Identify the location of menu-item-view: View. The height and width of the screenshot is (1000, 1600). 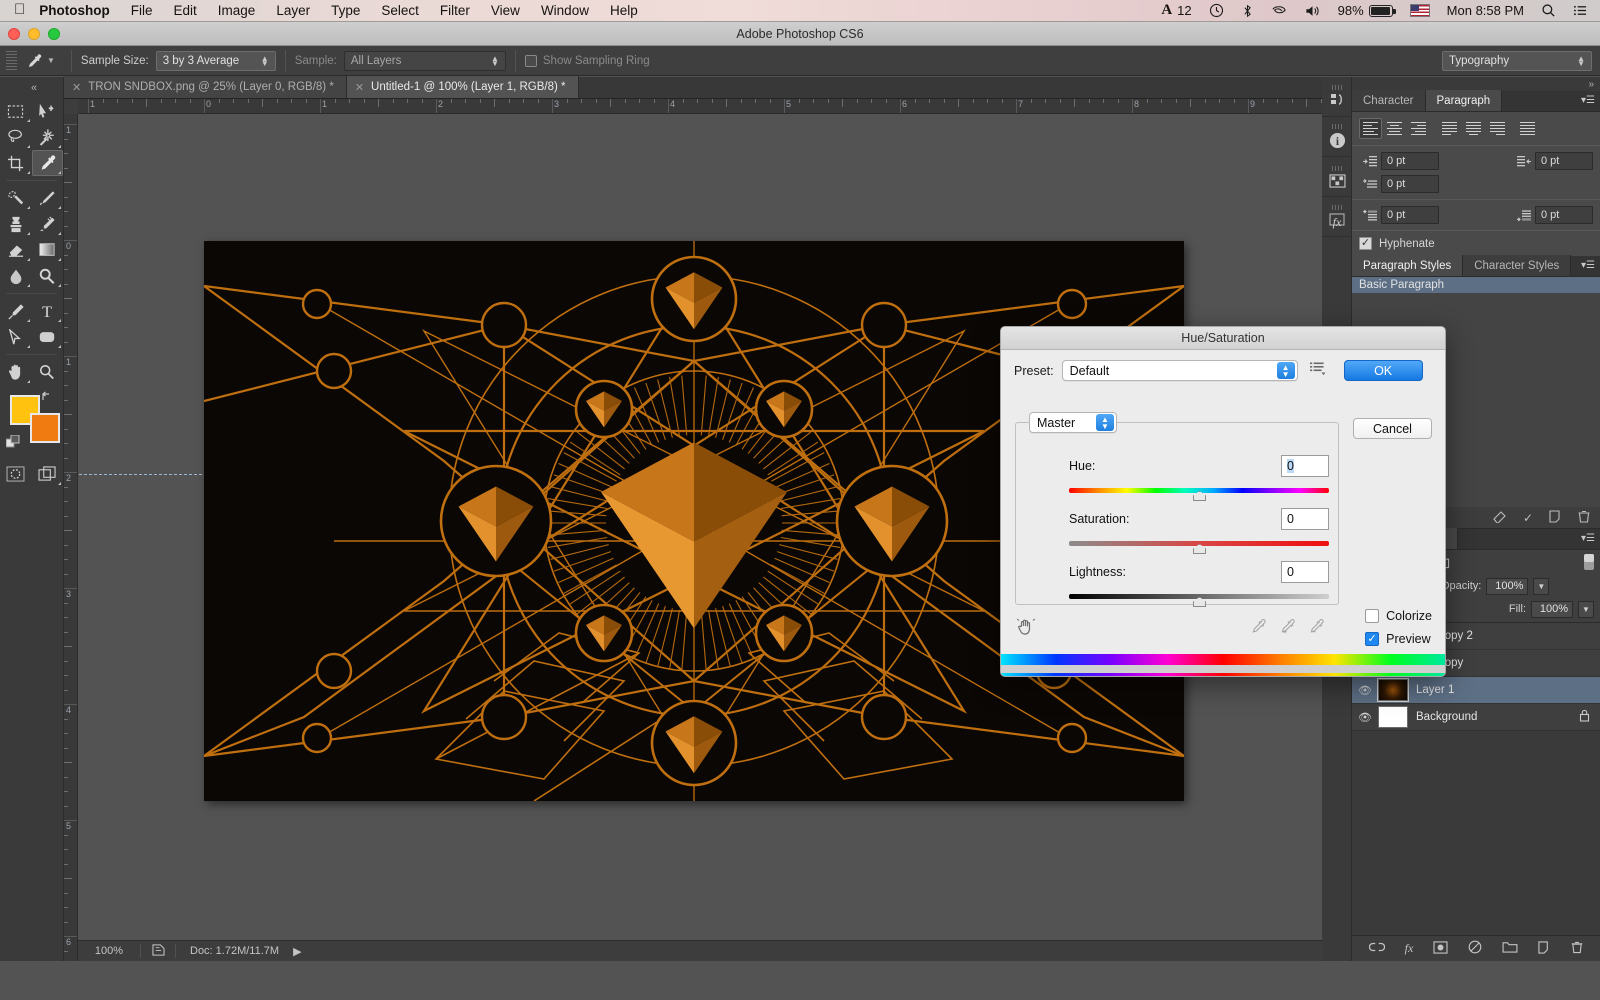
(505, 10).